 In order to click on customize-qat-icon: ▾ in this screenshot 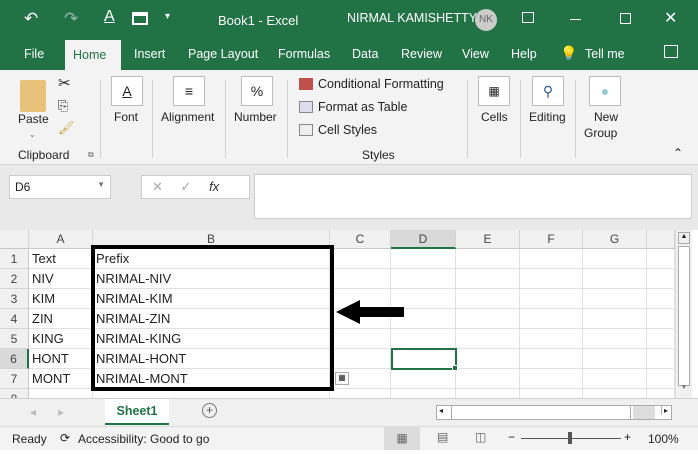, I will do `click(167, 16)`.